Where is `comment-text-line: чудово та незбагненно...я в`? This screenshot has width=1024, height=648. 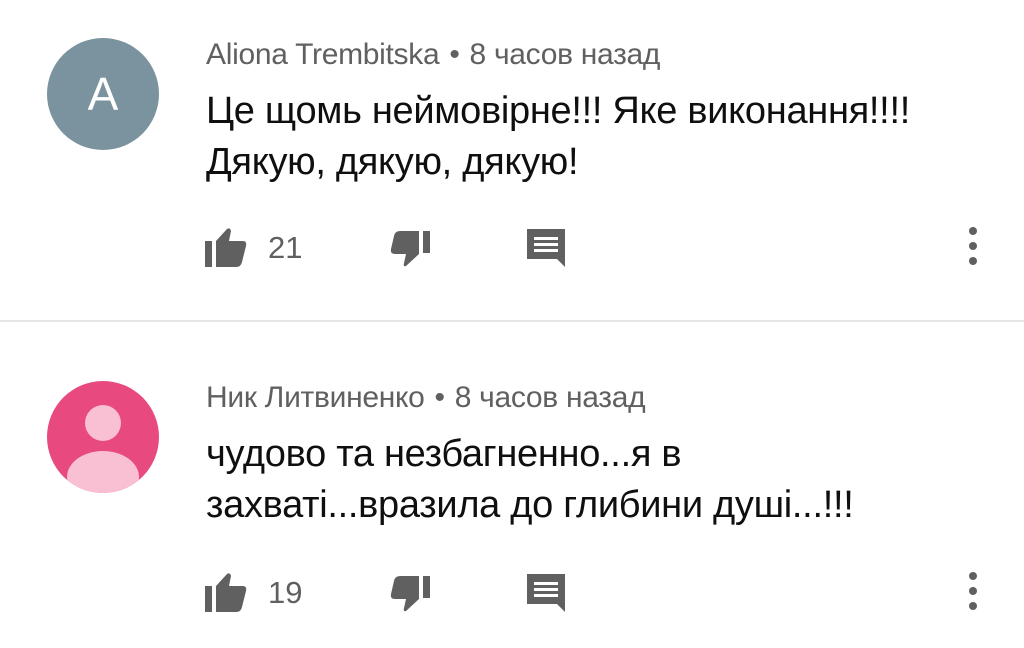
comment-text-line: чудово та незбагненно...я в is located at coordinates (444, 454).